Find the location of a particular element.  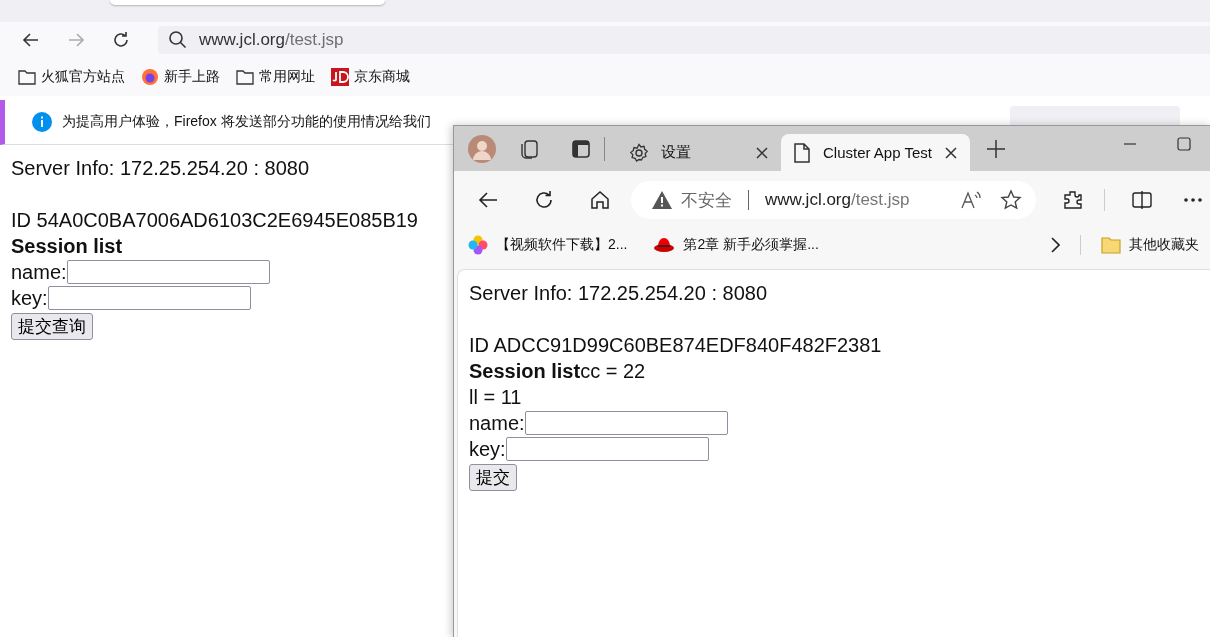

split-screen-icon is located at coordinates (1142, 200).